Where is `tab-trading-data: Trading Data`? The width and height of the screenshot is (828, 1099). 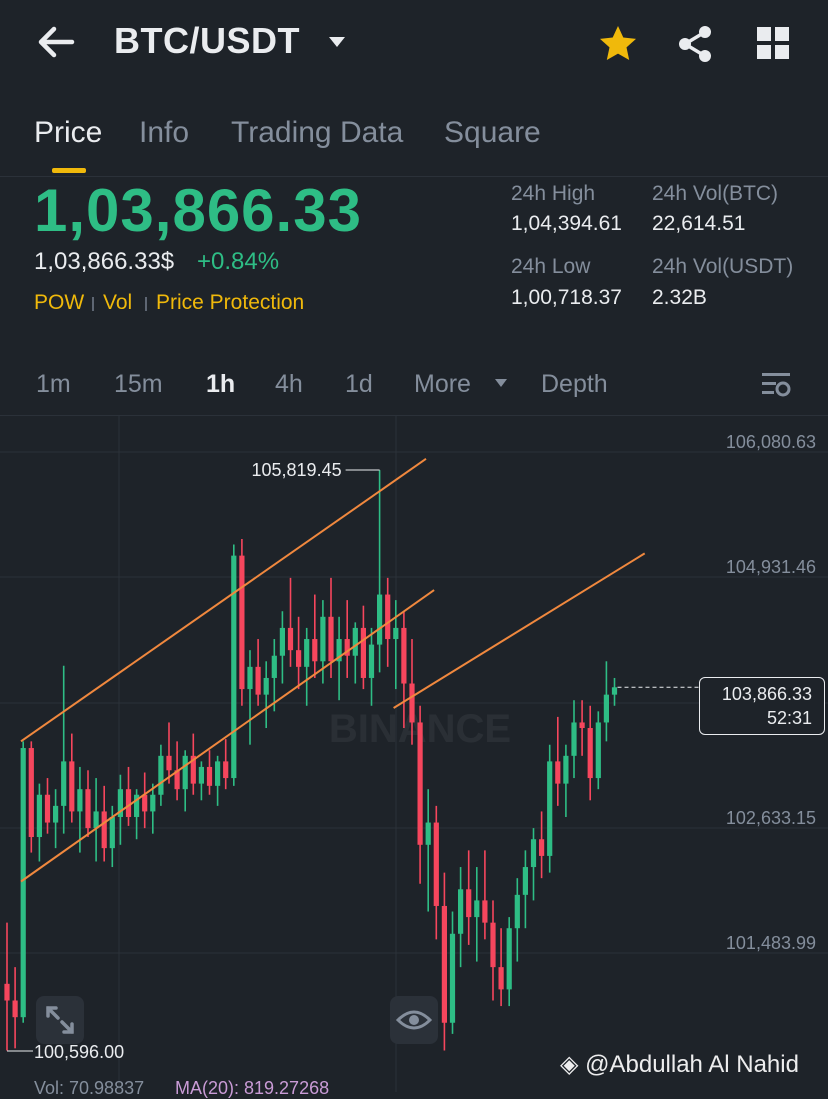
tab-trading-data: Trading Data is located at coordinates (317, 133).